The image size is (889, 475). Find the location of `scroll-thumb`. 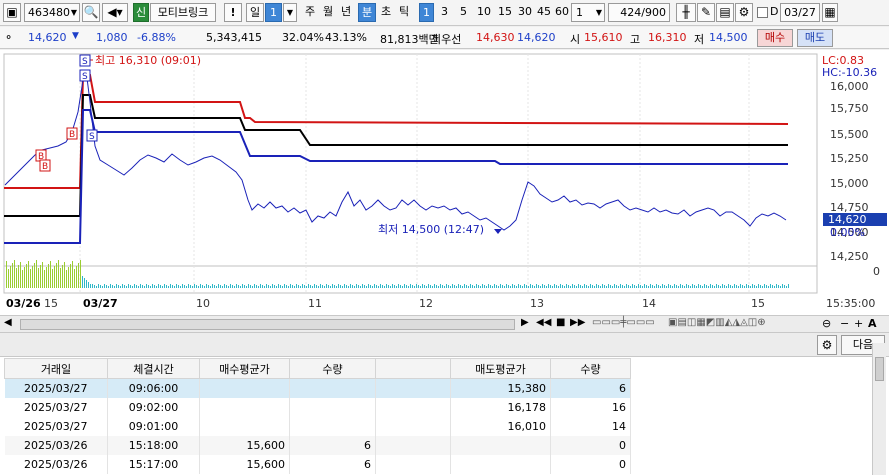

scroll-thumb is located at coordinates (267, 324).